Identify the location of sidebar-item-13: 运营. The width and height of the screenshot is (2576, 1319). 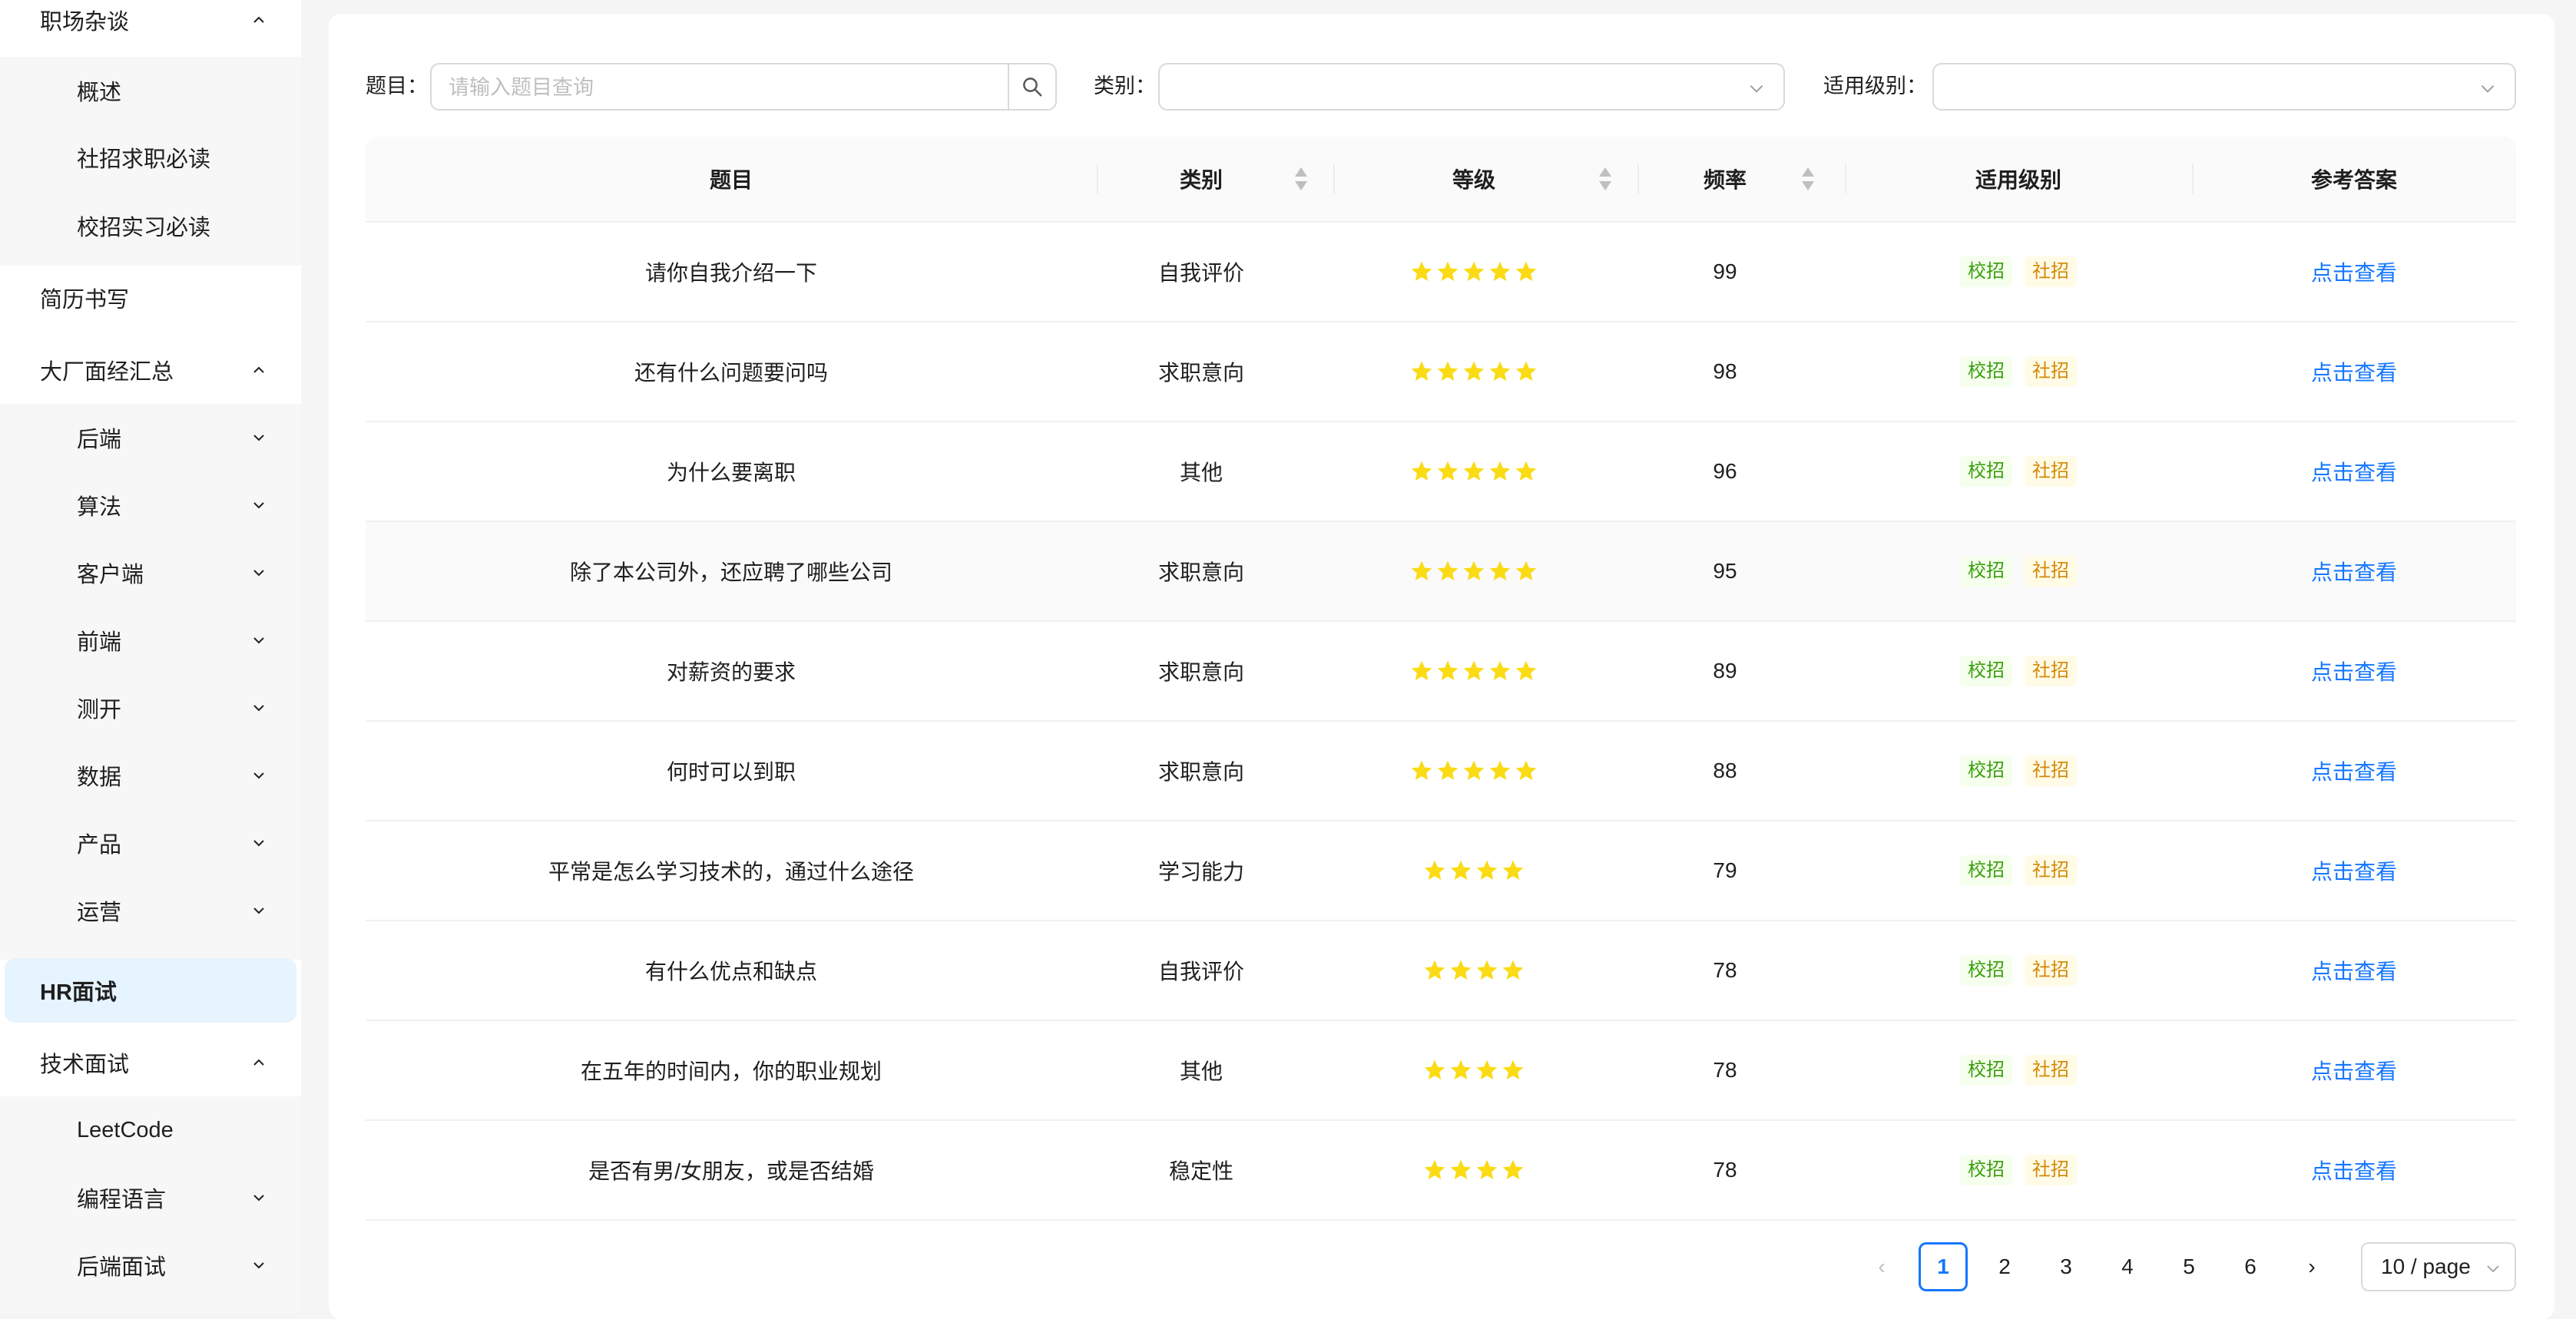
(150, 910).